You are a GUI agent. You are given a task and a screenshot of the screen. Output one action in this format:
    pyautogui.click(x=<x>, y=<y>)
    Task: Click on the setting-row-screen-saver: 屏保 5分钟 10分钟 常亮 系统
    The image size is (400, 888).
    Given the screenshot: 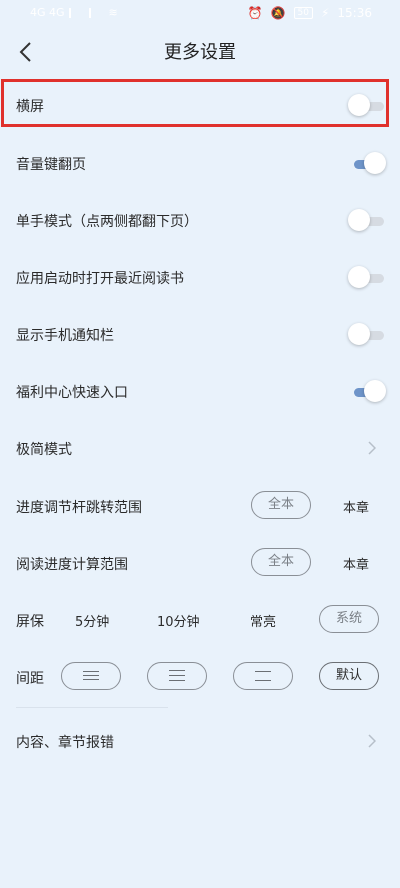 What is the action you would take?
    pyautogui.click(x=200, y=621)
    